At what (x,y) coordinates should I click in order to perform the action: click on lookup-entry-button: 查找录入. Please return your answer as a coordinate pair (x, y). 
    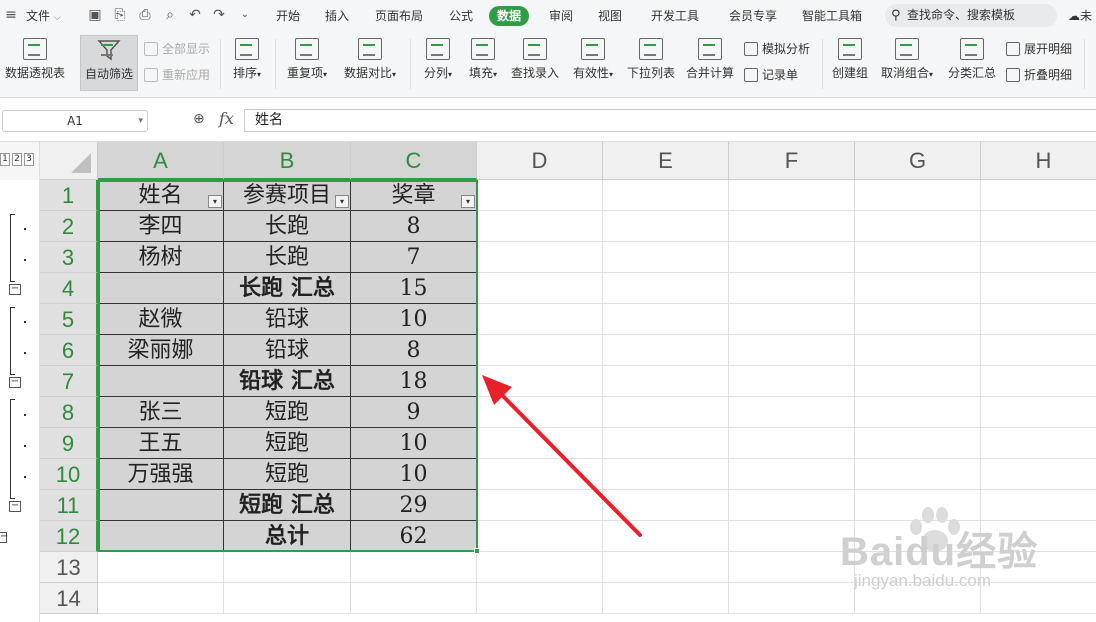
    Looking at the image, I should click on (535, 63).